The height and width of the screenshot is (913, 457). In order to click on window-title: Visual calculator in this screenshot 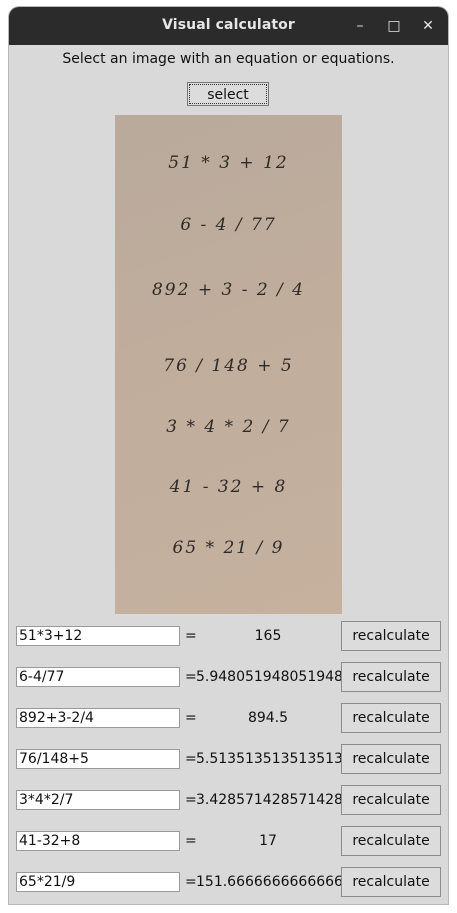, I will do `click(228, 25)`.